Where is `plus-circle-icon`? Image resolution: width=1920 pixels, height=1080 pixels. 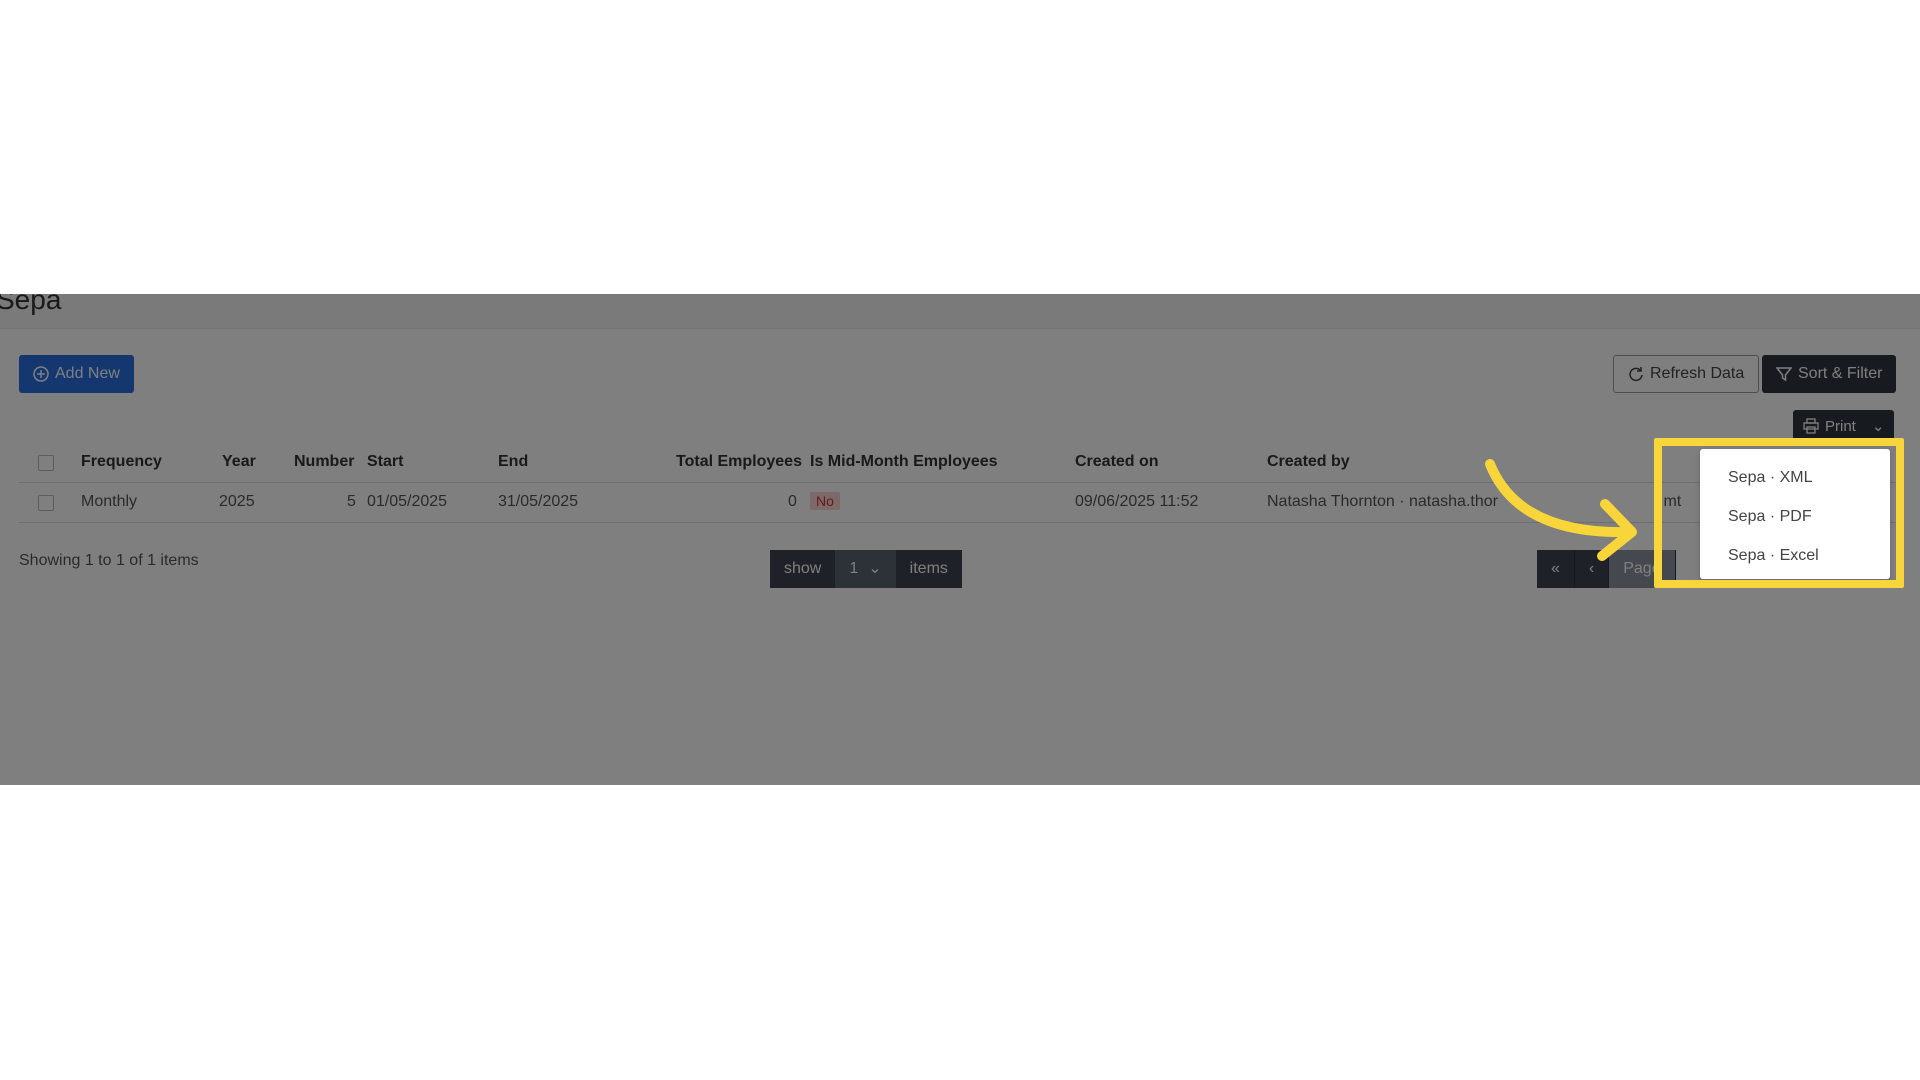 plus-circle-icon is located at coordinates (41, 374).